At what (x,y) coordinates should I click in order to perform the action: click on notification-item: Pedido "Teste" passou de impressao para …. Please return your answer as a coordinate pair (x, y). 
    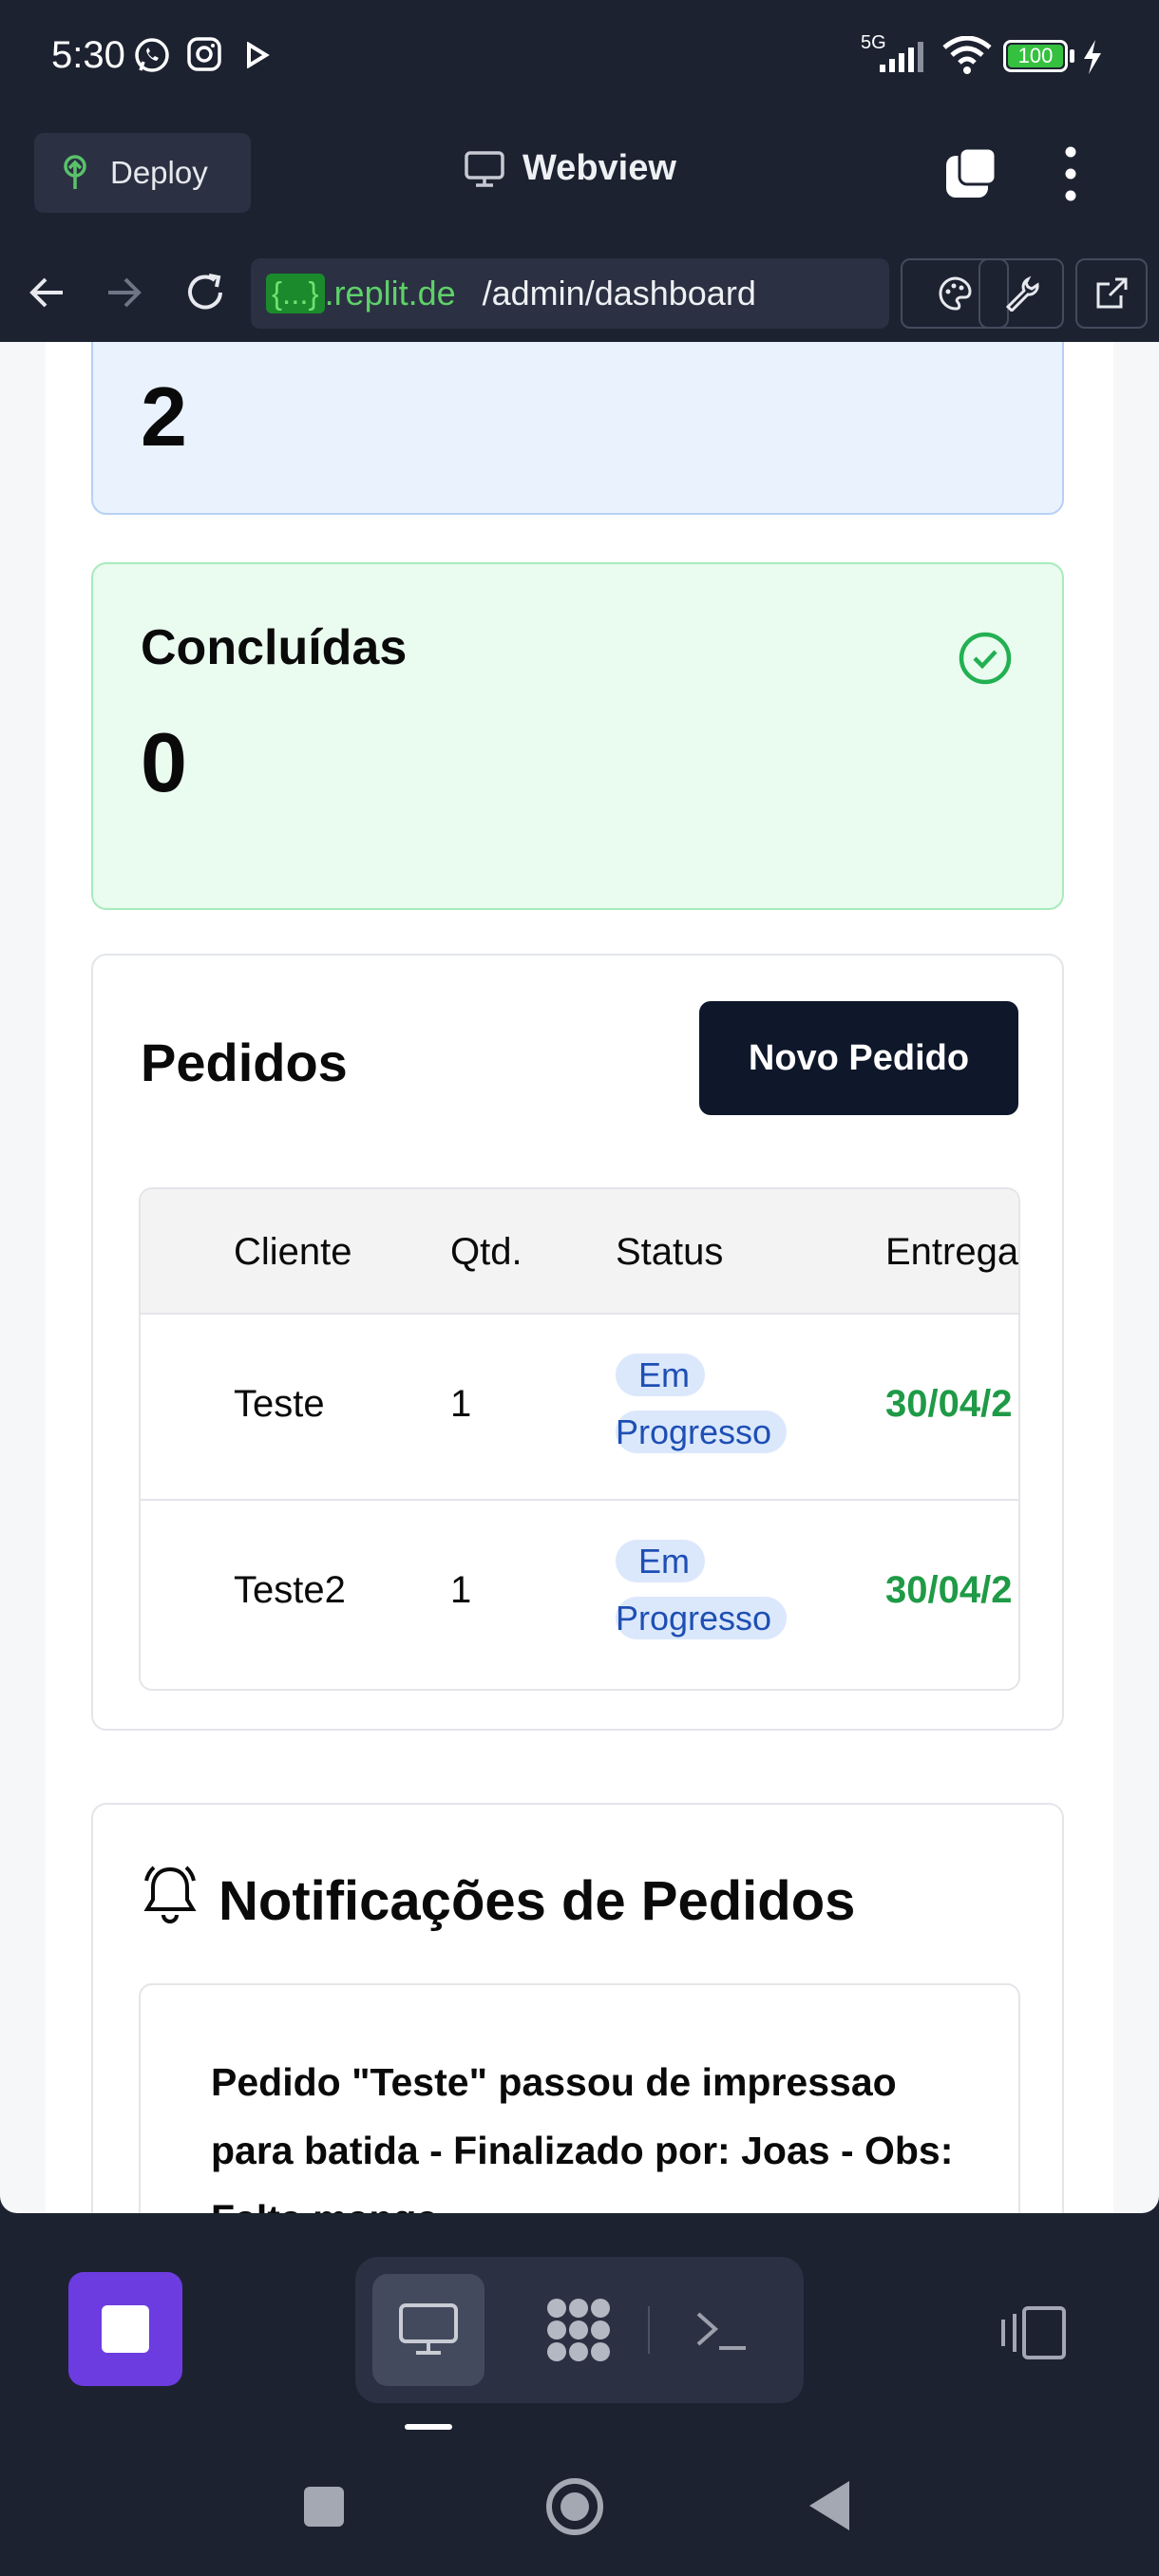
    Looking at the image, I should click on (579, 2098).